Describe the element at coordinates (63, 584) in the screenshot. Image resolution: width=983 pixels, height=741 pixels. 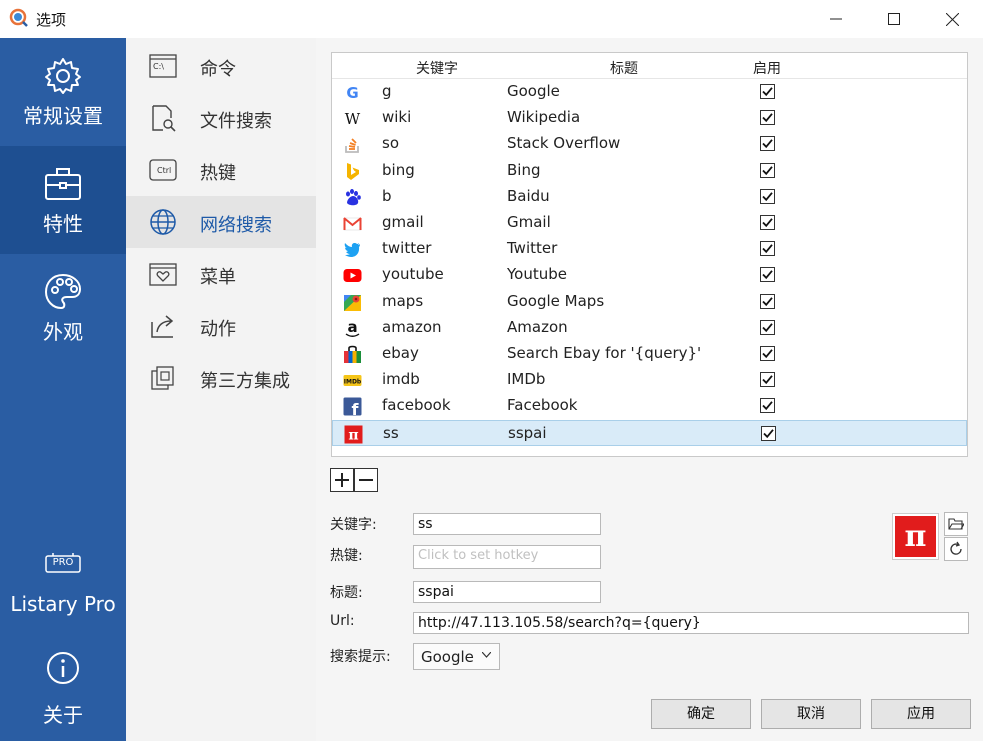
I see `nav-listary-pro: PRO Listary Pro` at that location.